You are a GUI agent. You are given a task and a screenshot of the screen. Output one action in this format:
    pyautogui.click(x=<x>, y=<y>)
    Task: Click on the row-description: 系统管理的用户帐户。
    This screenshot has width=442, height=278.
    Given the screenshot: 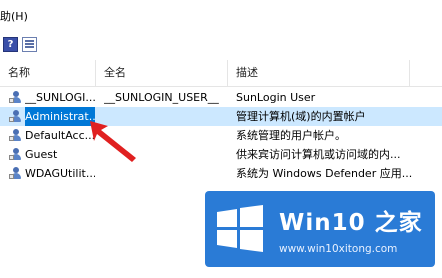 What is the action you would take?
    pyautogui.click(x=291, y=135)
    